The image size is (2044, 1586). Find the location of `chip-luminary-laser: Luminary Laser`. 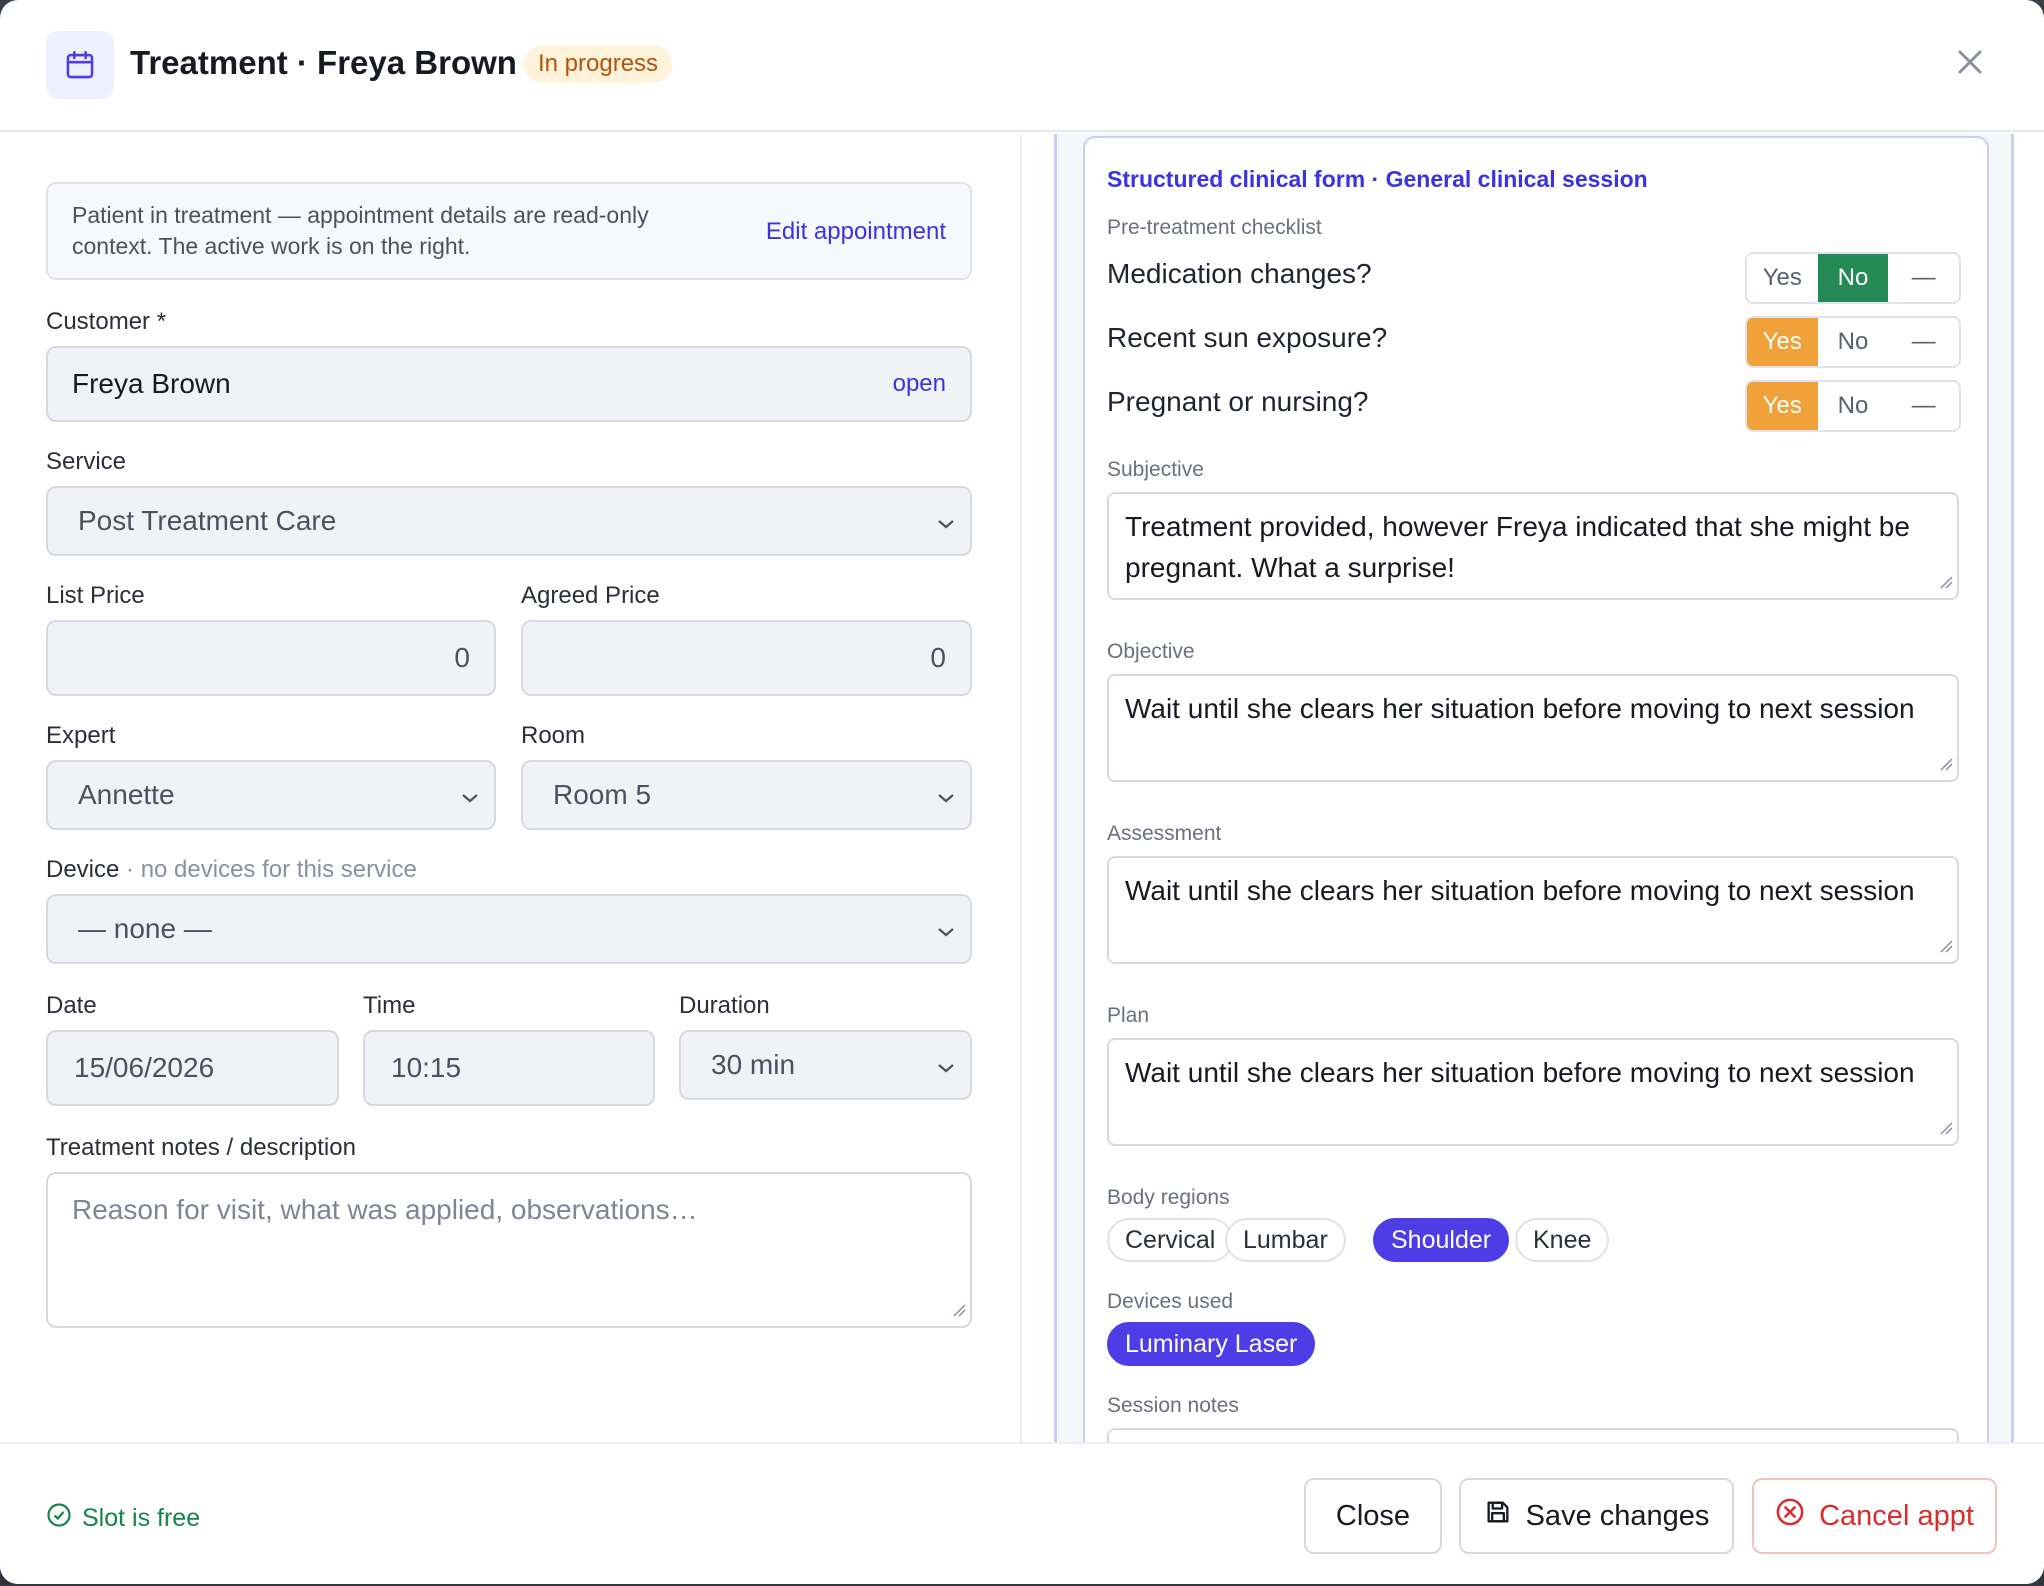

chip-luminary-laser: Luminary Laser is located at coordinates (1211, 1344).